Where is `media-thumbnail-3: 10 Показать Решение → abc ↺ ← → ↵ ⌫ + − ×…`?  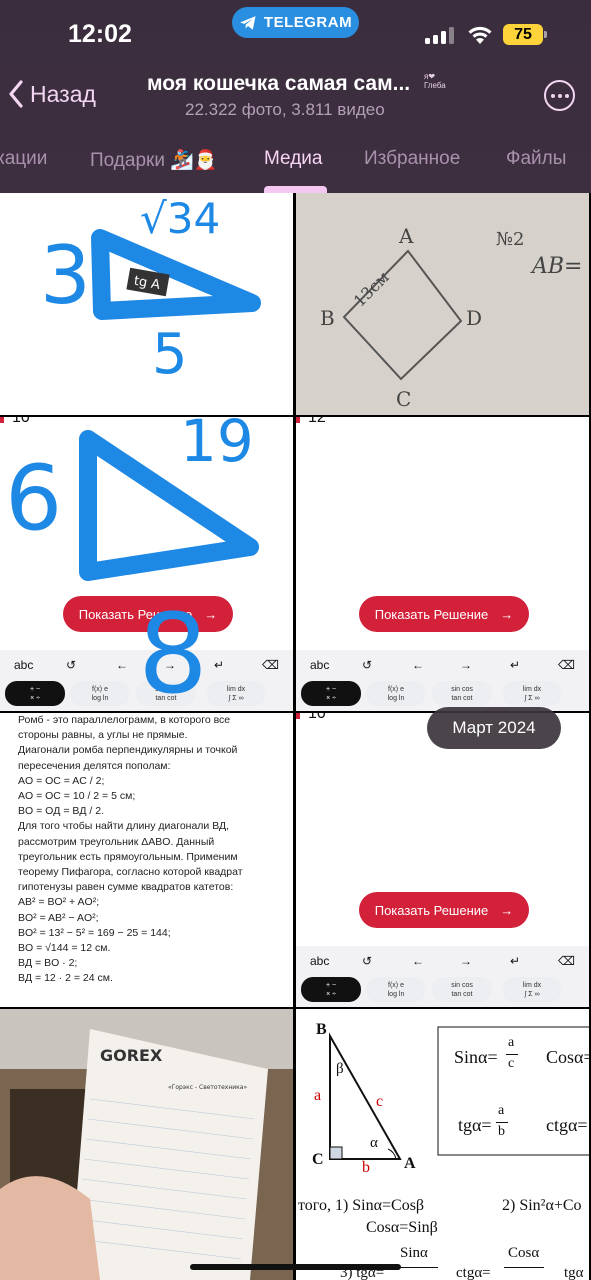
media-thumbnail-3: 10 Показать Решение → abc ↺ ← → ↵ ⌫ + − ×… is located at coordinates (146, 564).